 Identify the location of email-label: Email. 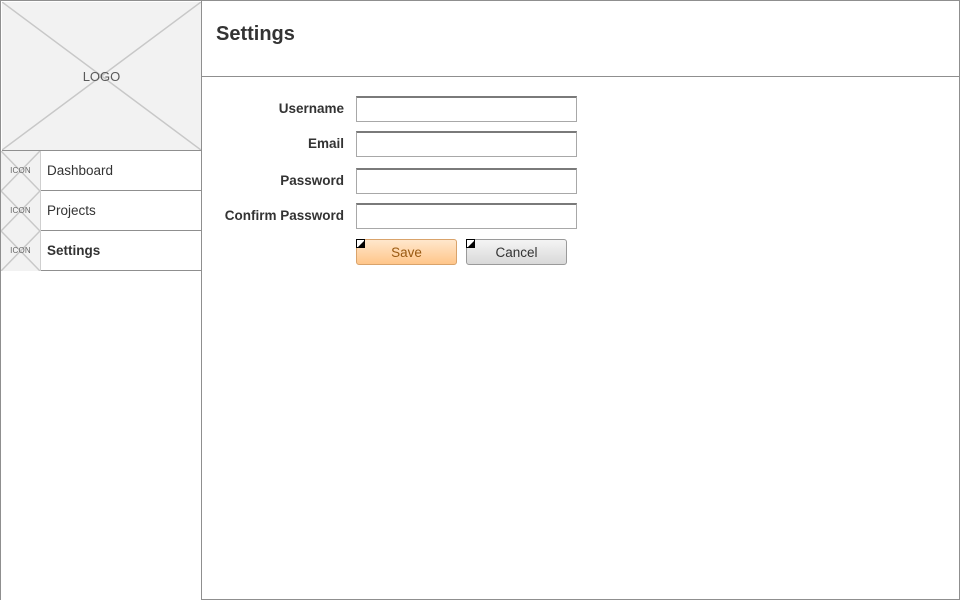
(325, 143).